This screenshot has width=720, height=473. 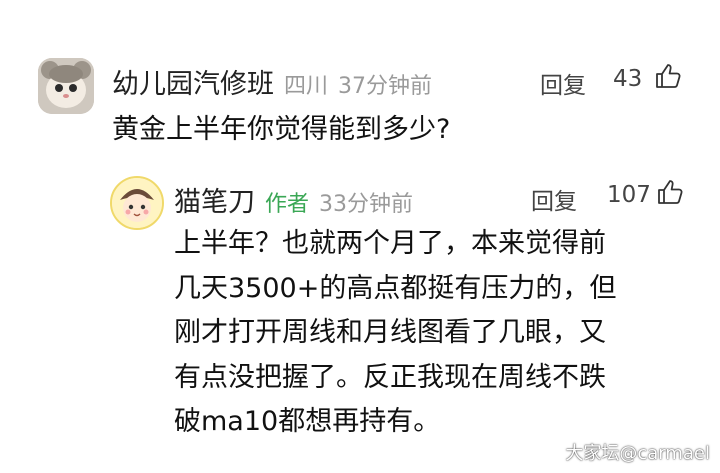 What do you see at coordinates (287, 204) in the screenshot?
I see `author-badge: 作者` at bounding box center [287, 204].